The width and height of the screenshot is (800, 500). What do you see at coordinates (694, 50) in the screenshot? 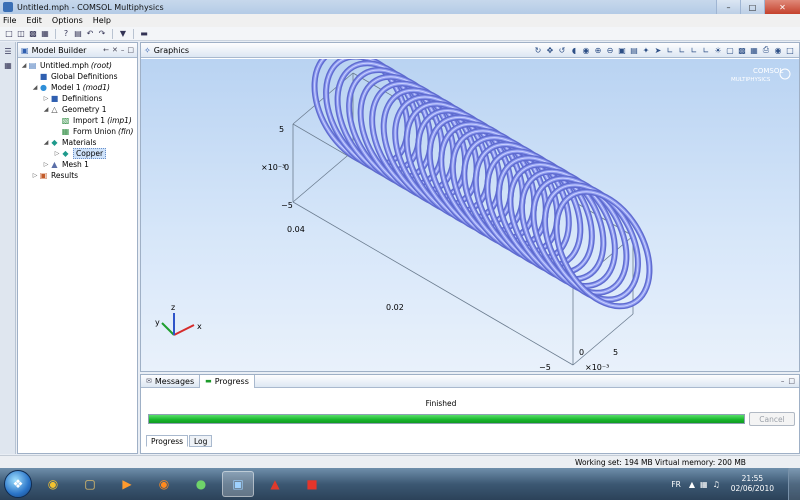
I see `view-zx-icon: ∟` at bounding box center [694, 50].